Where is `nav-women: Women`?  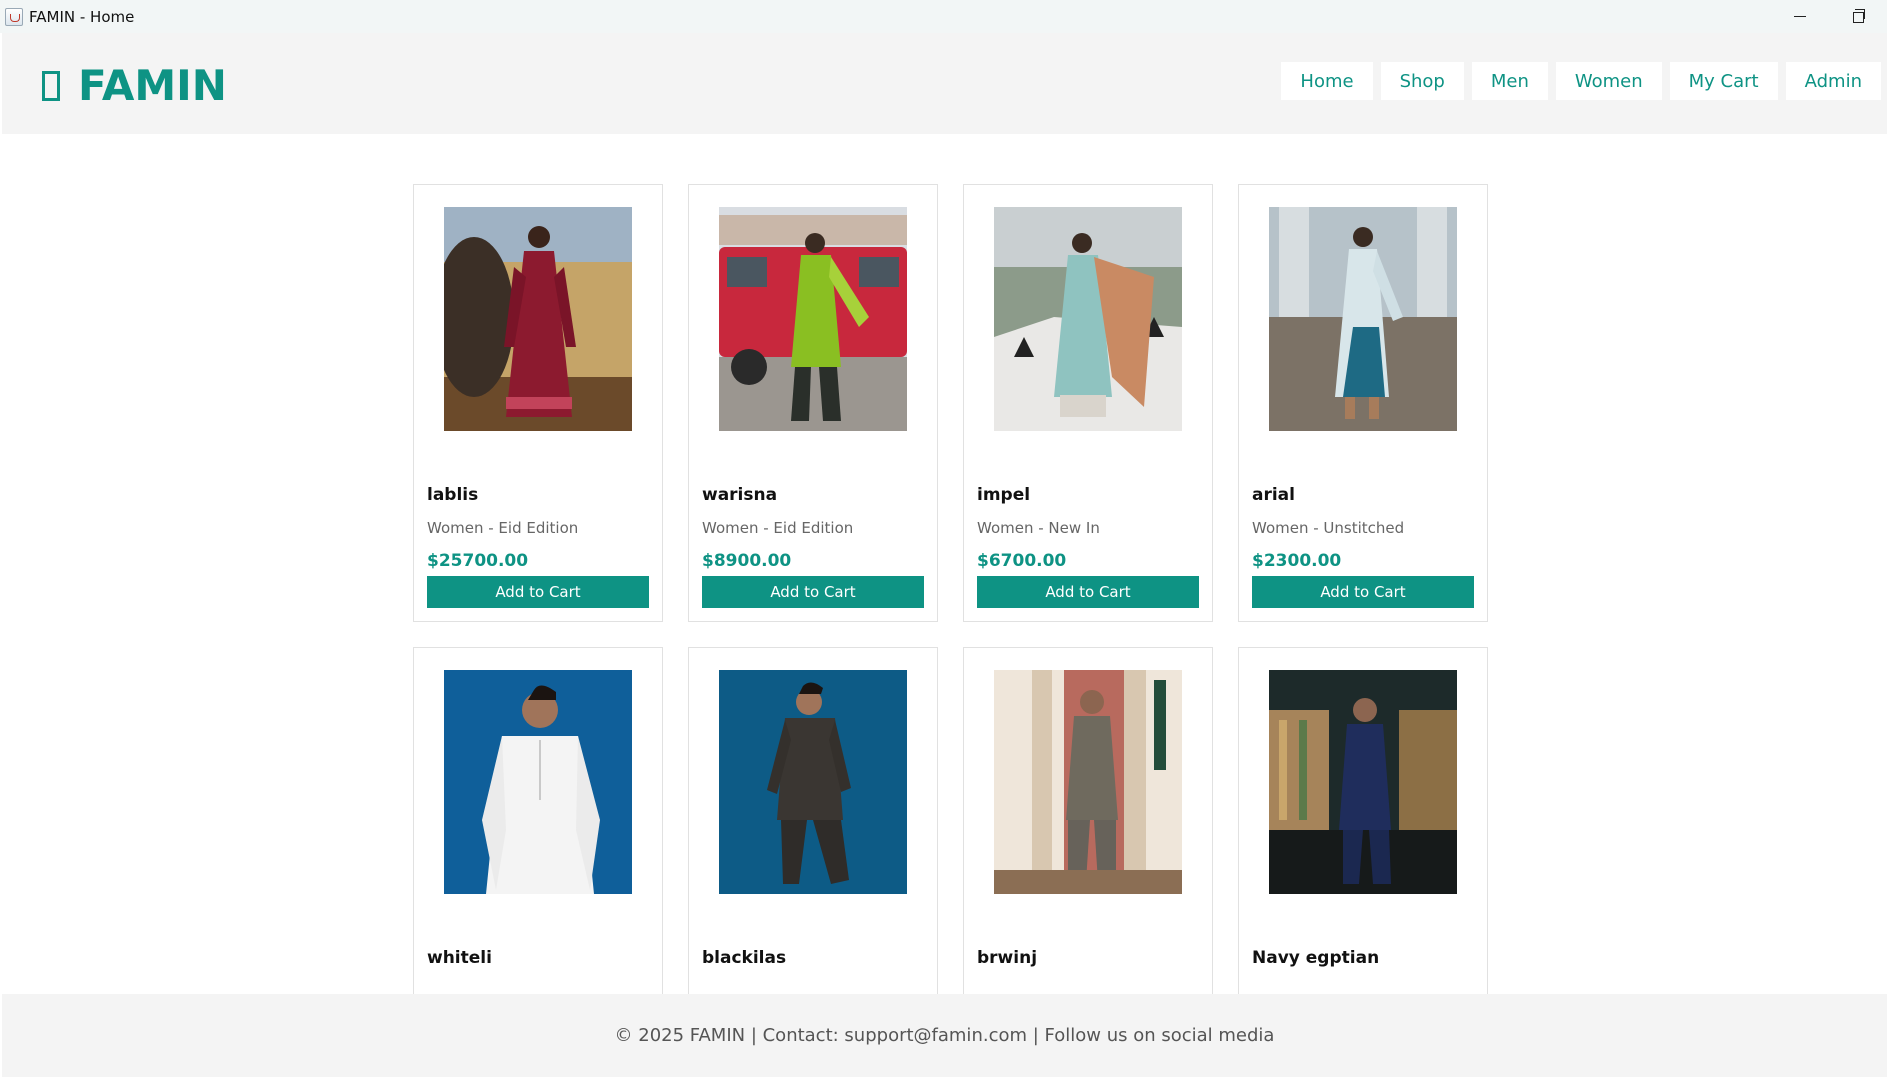
nav-women: Women is located at coordinates (1608, 81).